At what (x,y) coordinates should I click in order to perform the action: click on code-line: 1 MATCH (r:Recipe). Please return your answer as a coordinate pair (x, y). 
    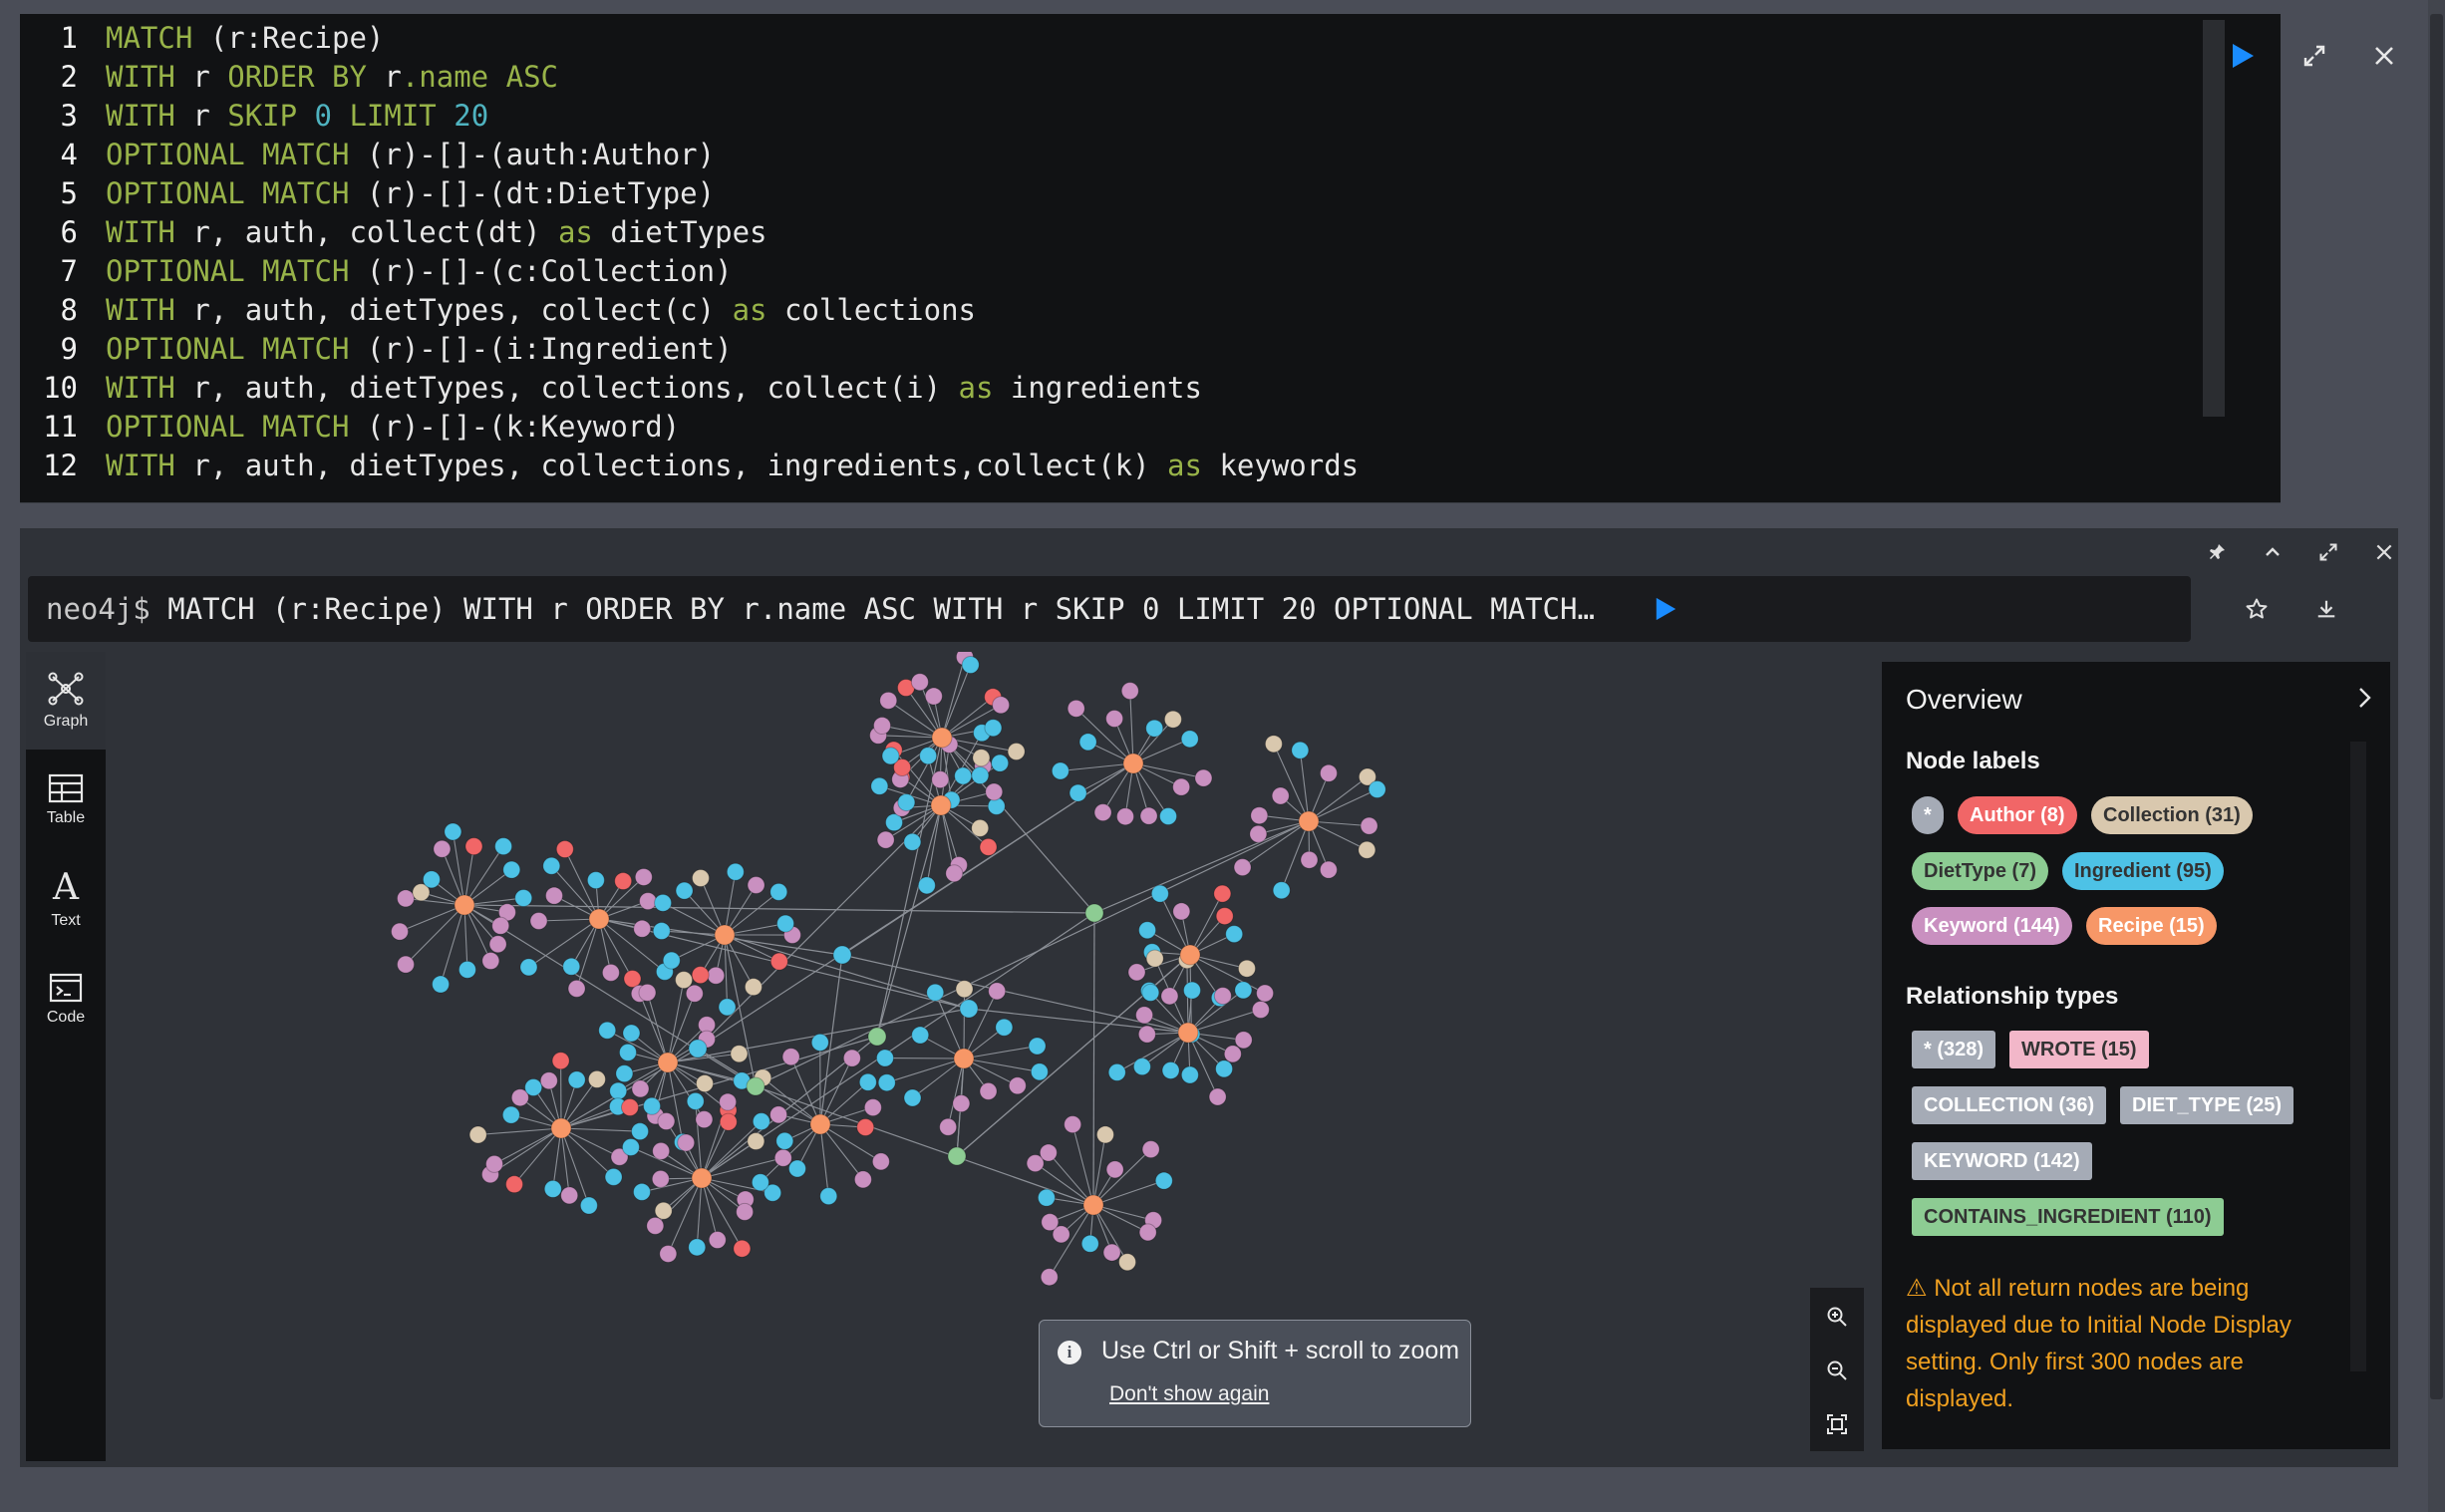
    Looking at the image, I should click on (202, 38).